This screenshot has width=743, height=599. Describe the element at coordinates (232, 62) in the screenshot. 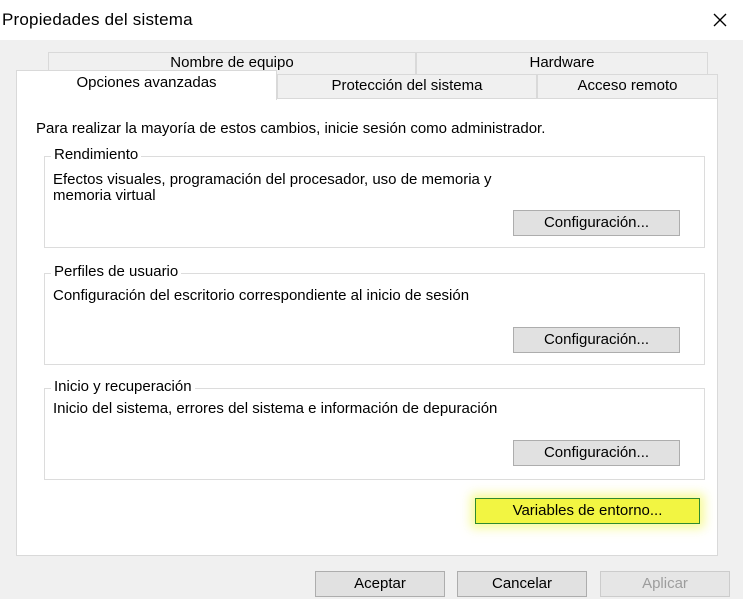

I see `tab-label: Nombre de equipo` at that location.